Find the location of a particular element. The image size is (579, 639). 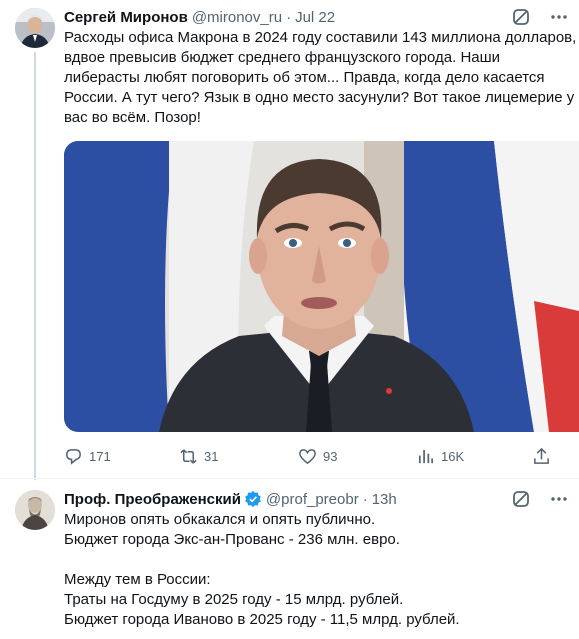

reply-count: 171 is located at coordinates (100, 456).